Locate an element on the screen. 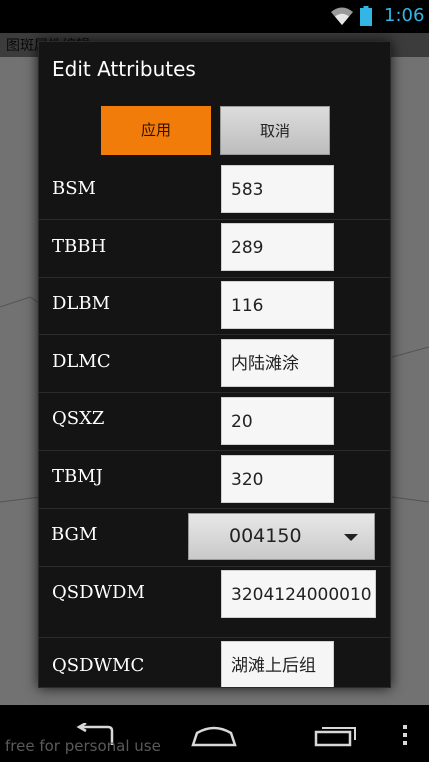  battery-icon is located at coordinates (366, 16).